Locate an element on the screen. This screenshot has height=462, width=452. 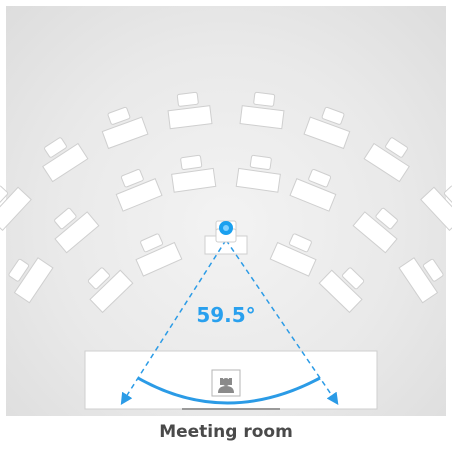
room-caption: Meeting room is located at coordinates (226, 432).